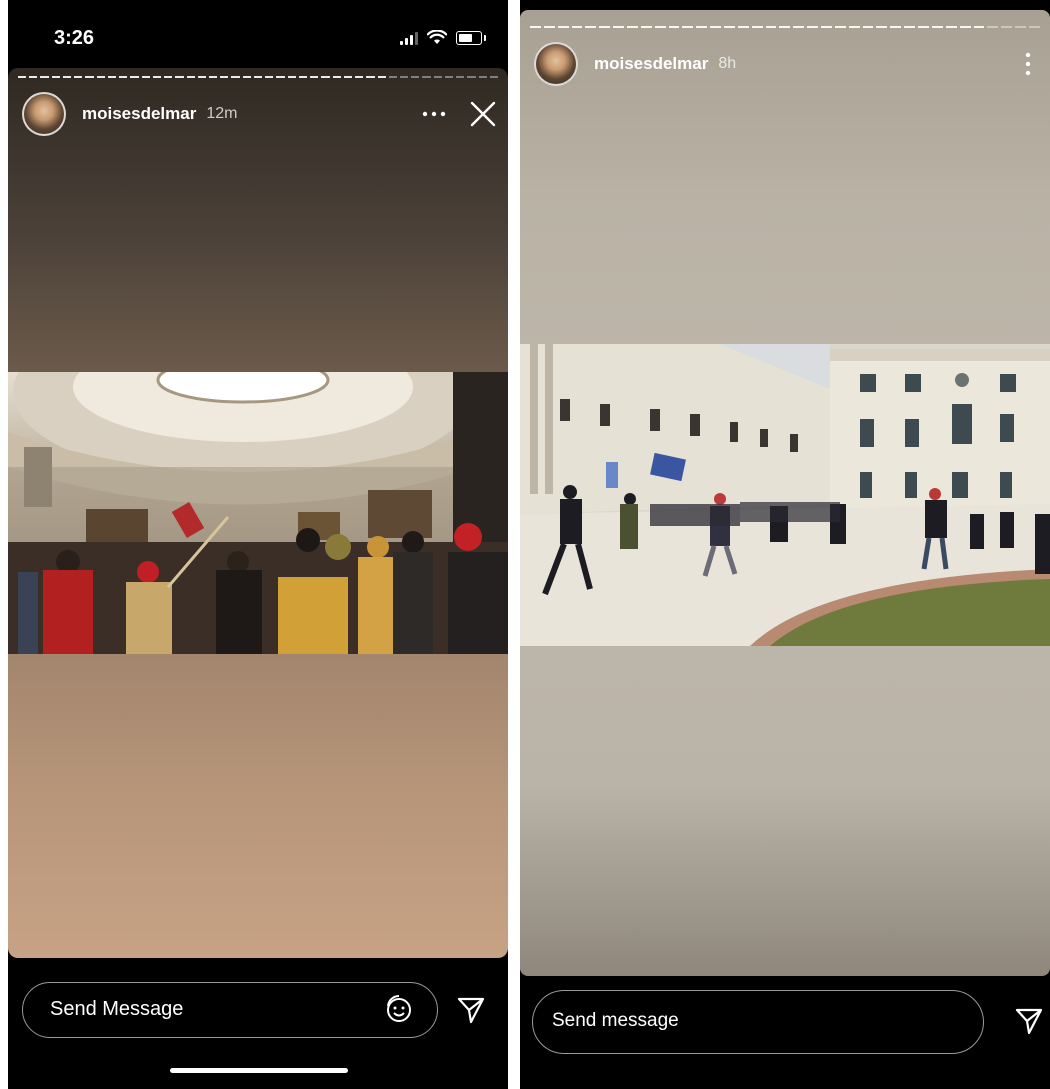 This screenshot has height=1089, width=1050. I want to click on wifi-icon, so click(437, 37).